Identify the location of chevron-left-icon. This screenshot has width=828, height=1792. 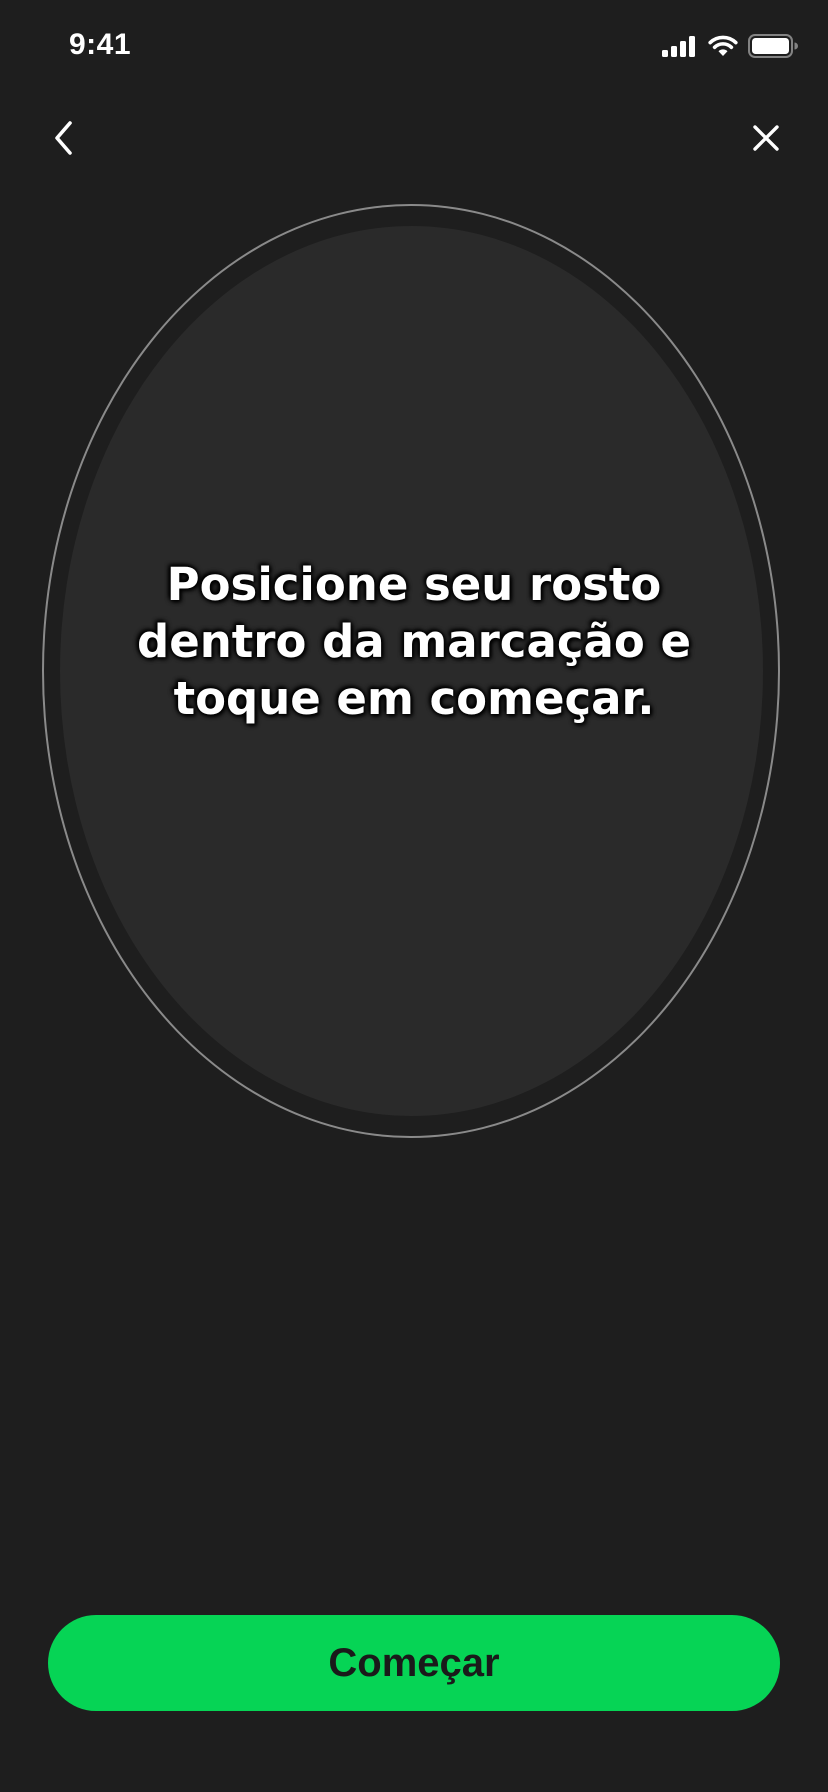
(64, 140).